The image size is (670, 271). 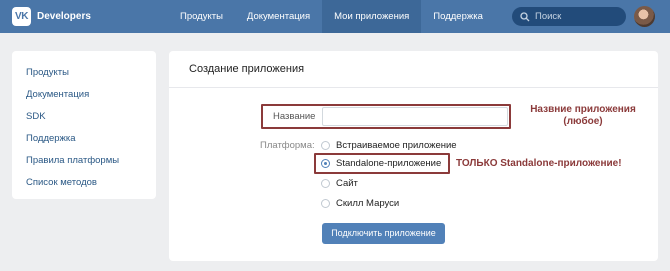 I want to click on platform-option-marusia: Скилл Маруси, so click(x=360, y=203).